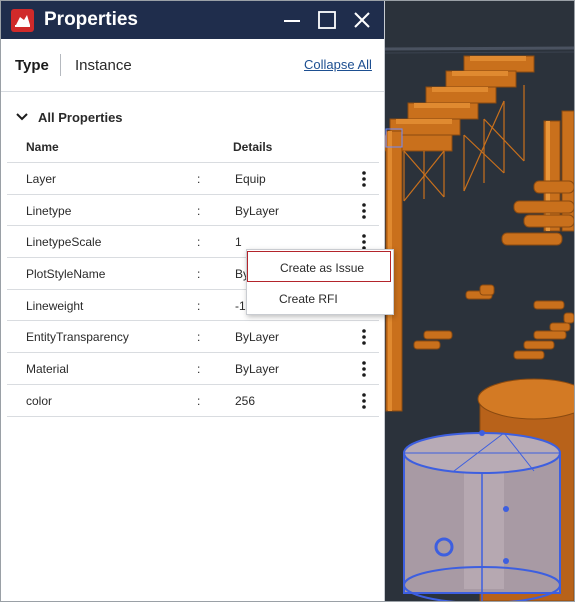 This screenshot has height=602, width=575. Describe the element at coordinates (253, 147) in the screenshot. I see `column-header-details: Details` at that location.